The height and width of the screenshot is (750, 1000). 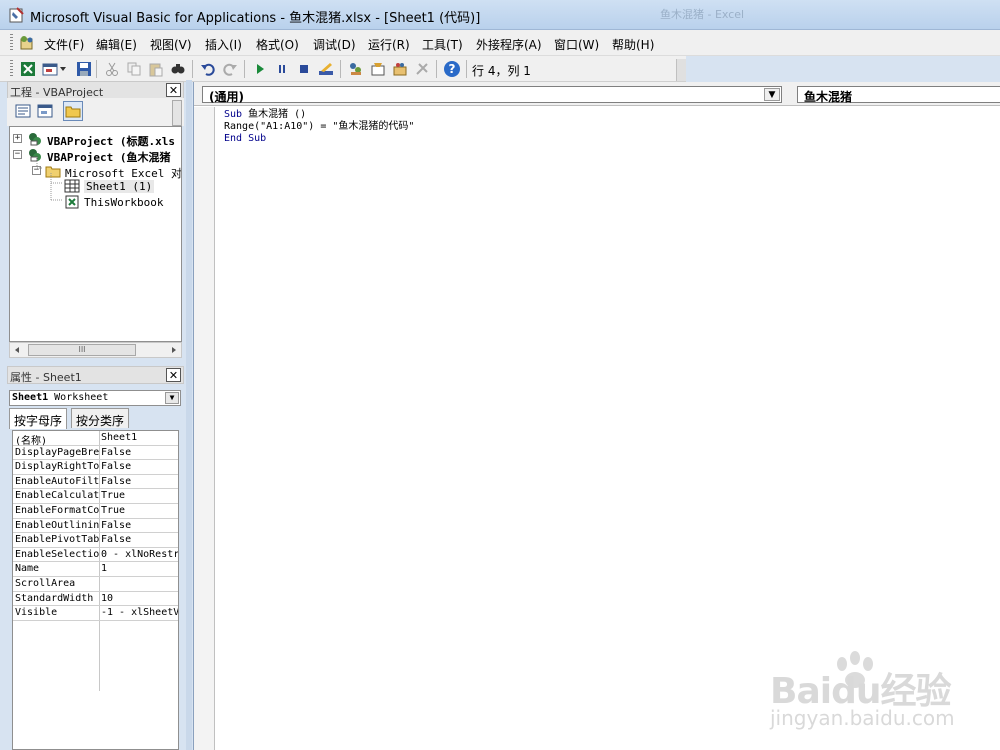 What do you see at coordinates (898, 95) in the screenshot?
I see `procedure-dropdown: 鱼木混猪` at bounding box center [898, 95].